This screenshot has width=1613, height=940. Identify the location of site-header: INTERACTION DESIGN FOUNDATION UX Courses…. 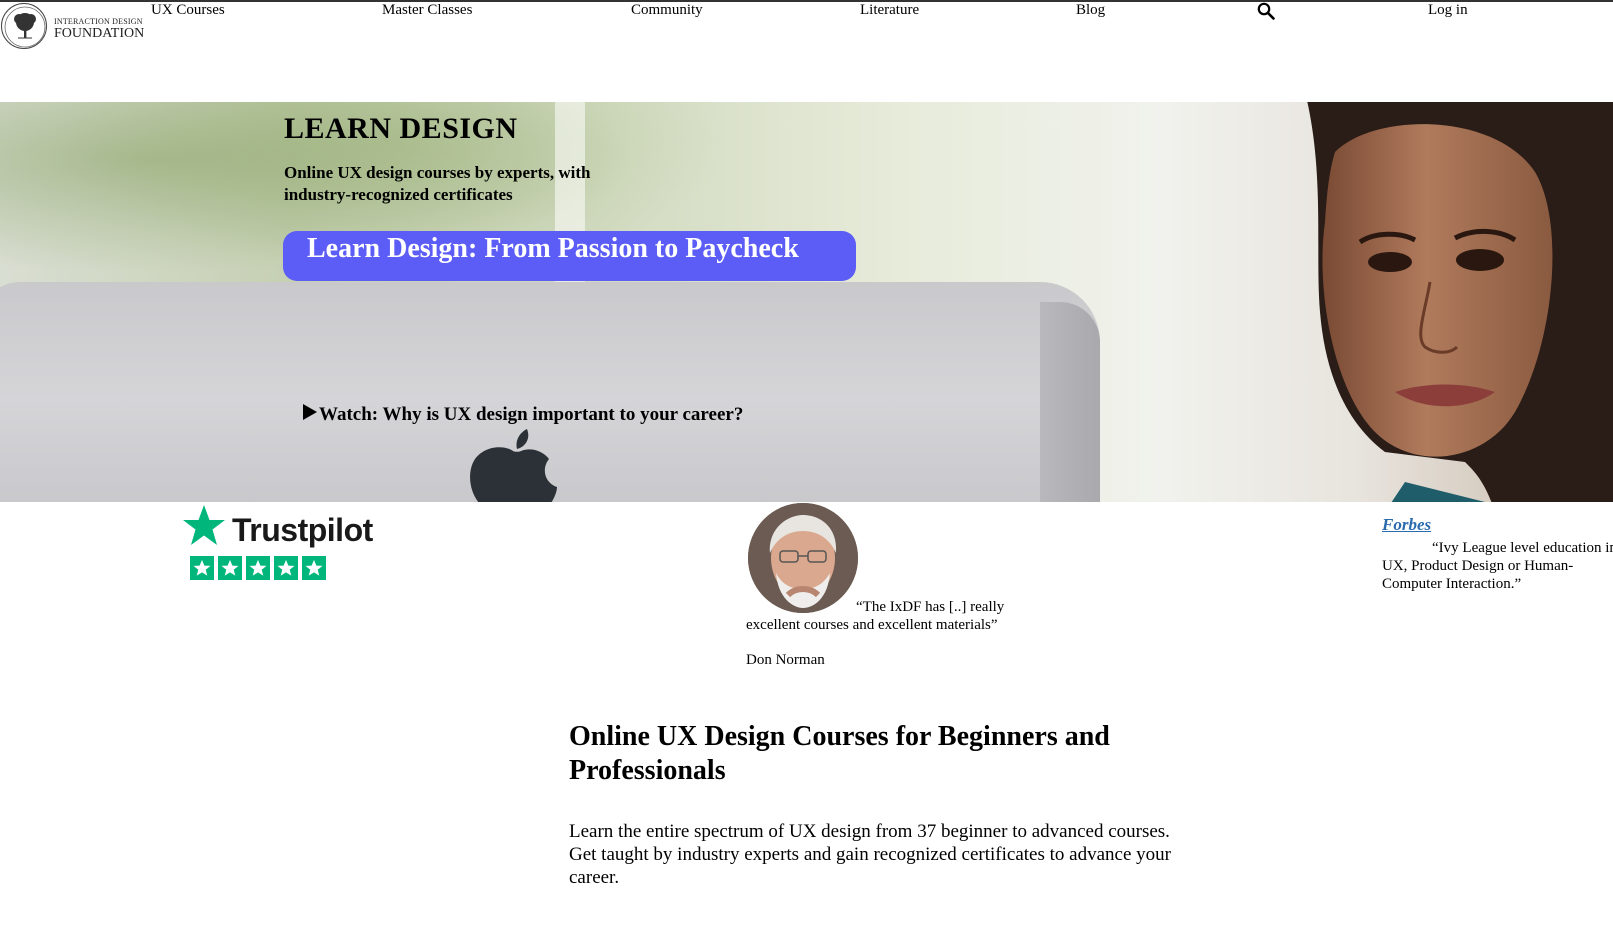
(806, 50).